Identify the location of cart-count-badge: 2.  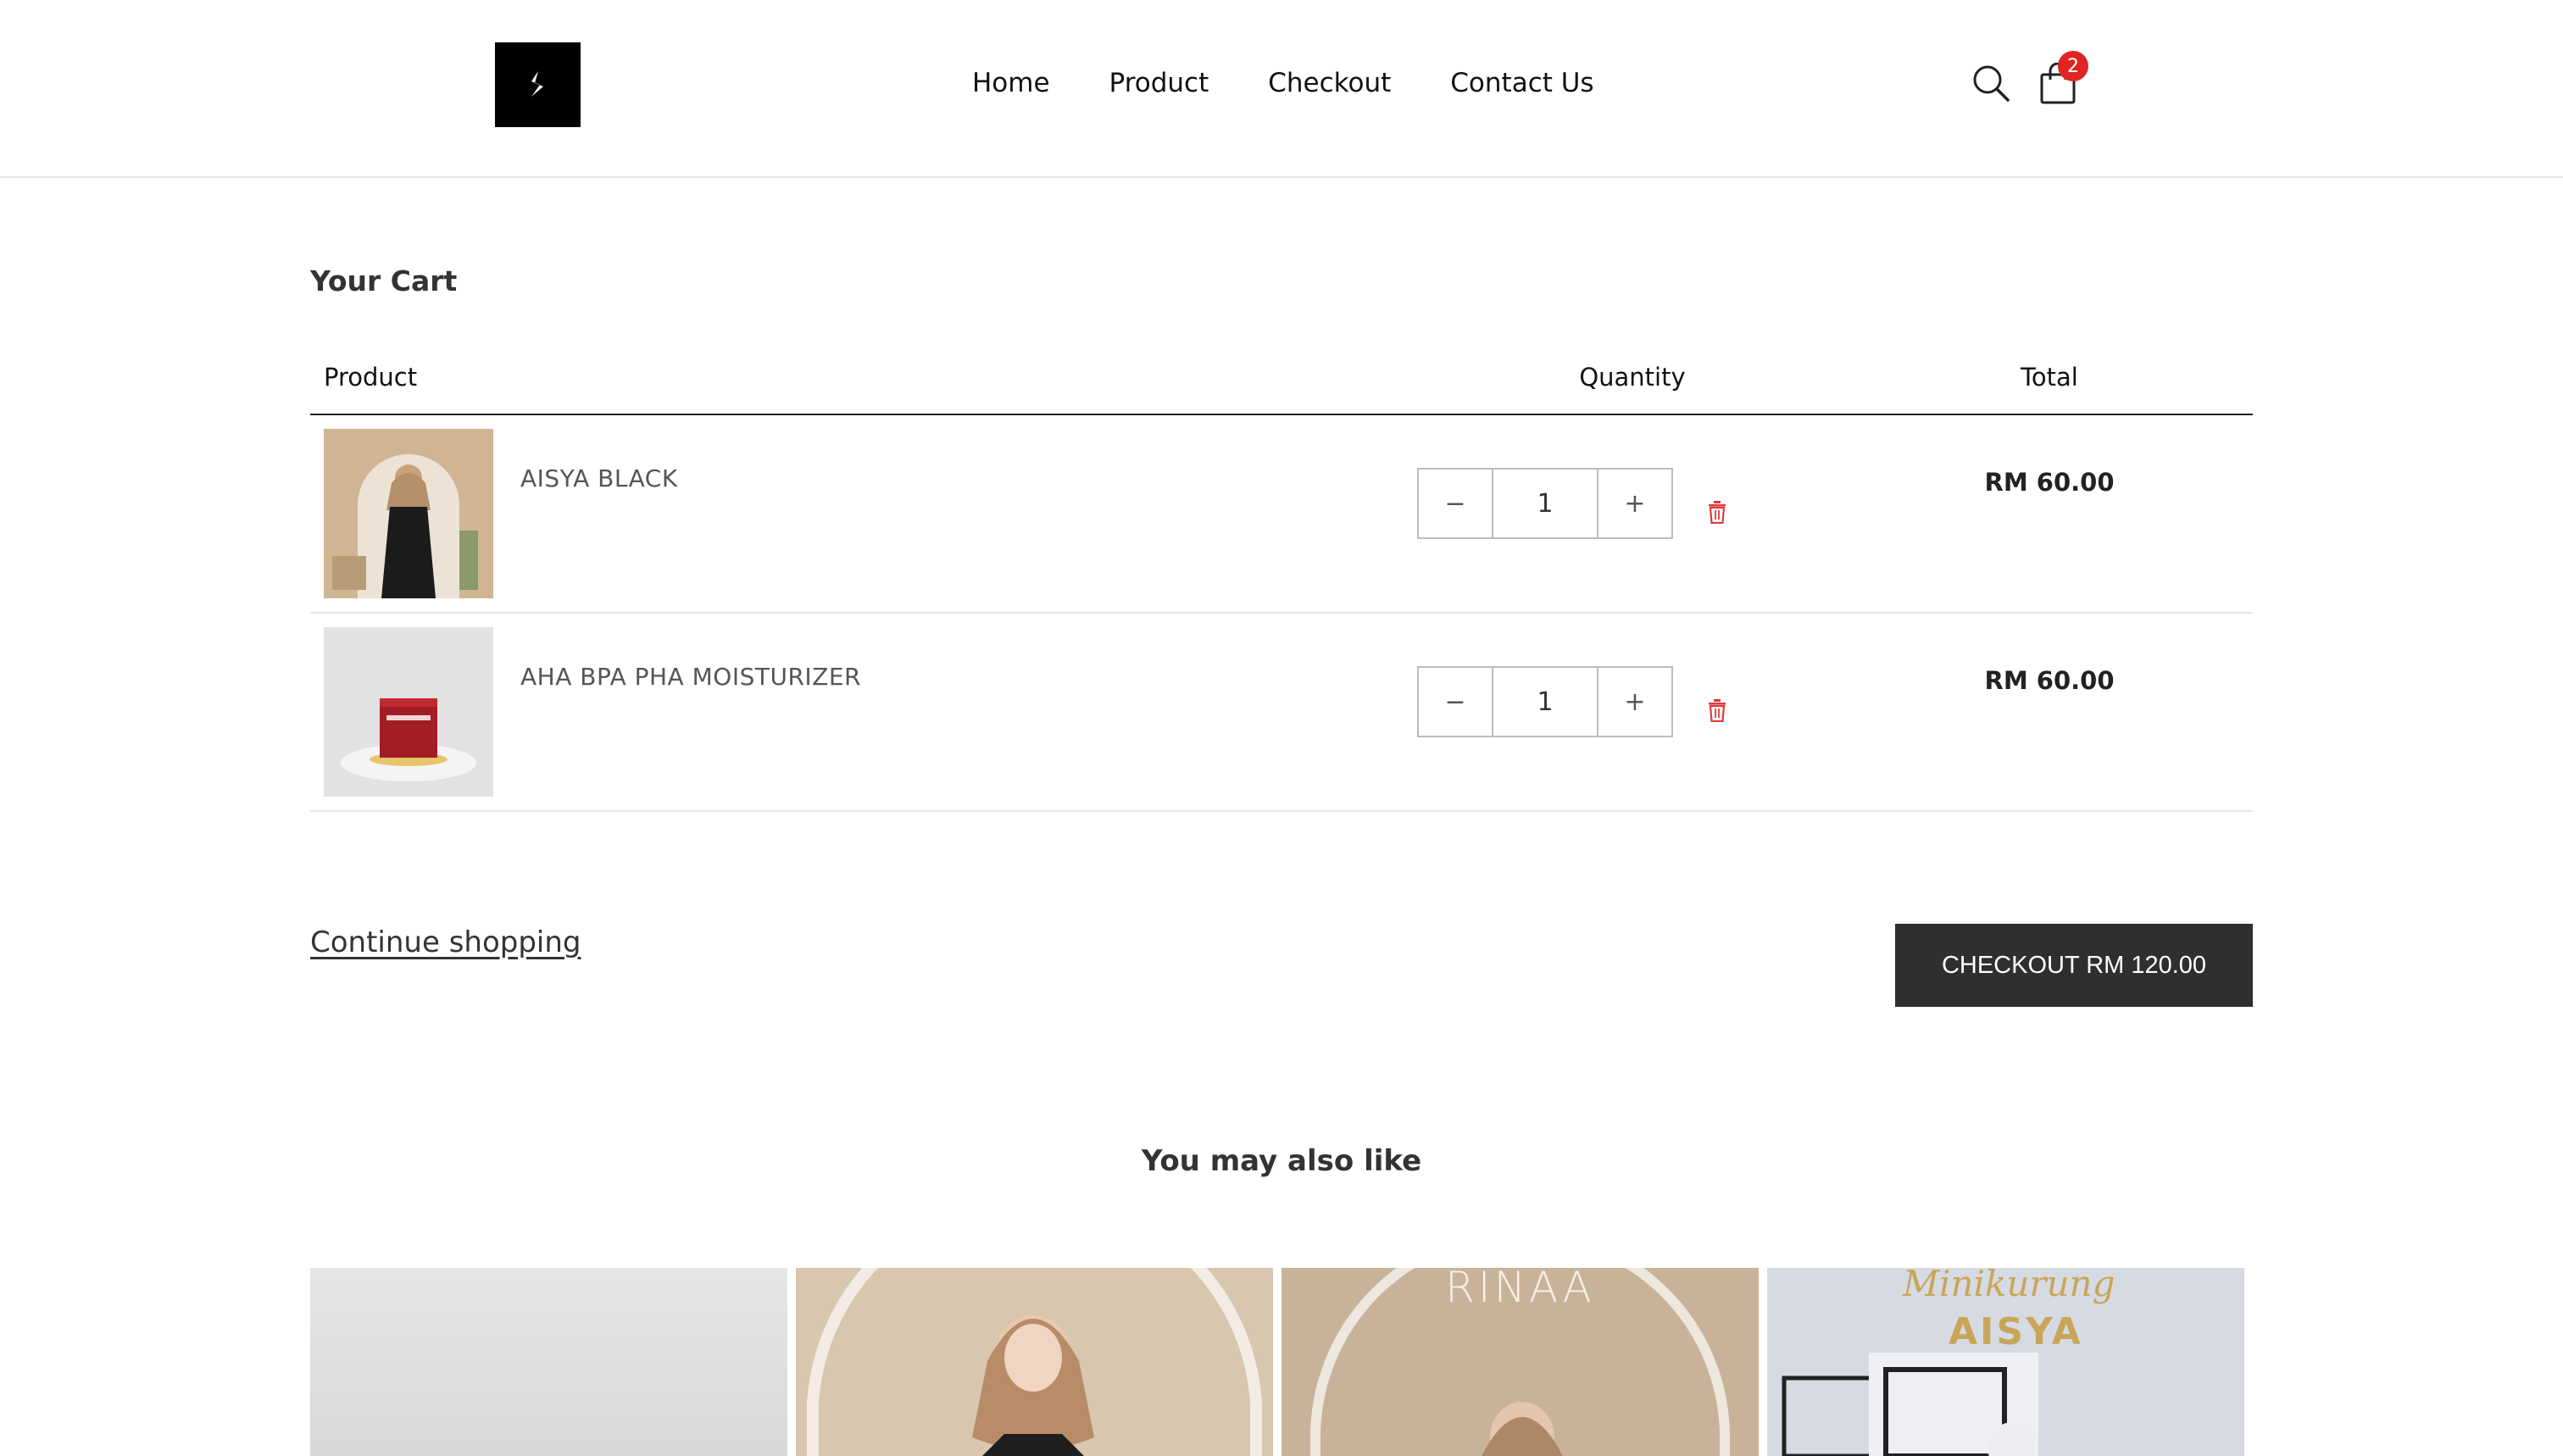
(2073, 66).